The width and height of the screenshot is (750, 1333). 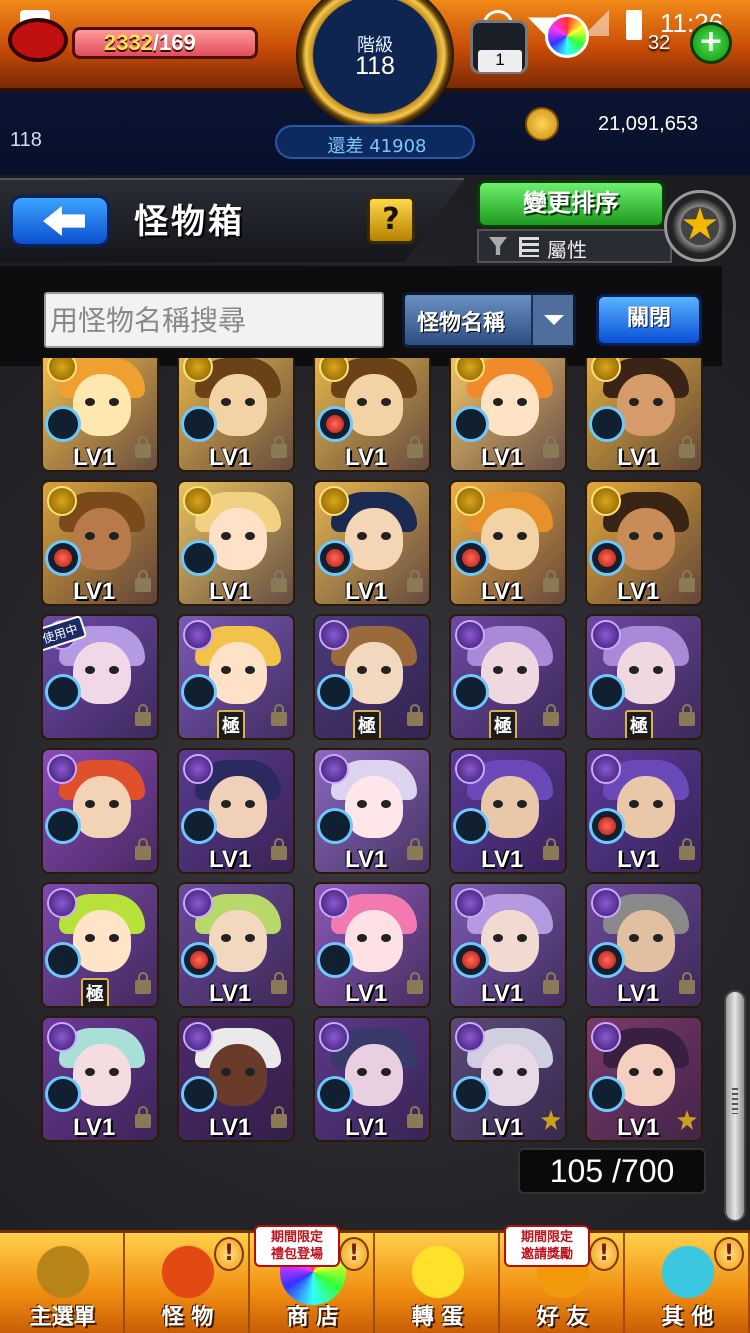 I want to click on close-search-button: 關閉, so click(x=649, y=320).